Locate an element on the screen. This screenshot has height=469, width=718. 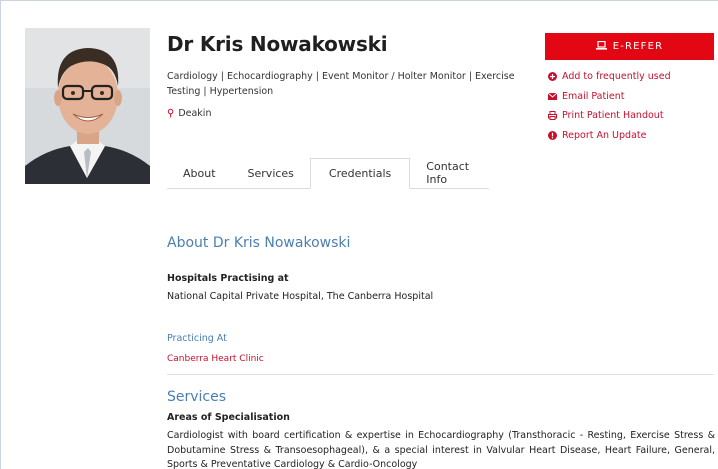
add-frequently-used-label: Add to frequently used is located at coordinates (616, 77).